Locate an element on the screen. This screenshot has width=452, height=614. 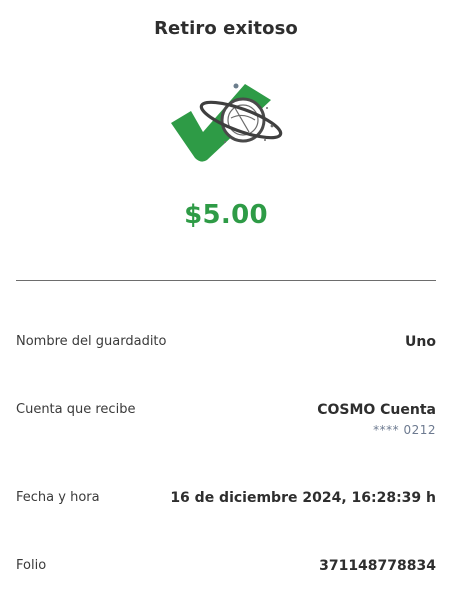
receiving-account-value: COSMO Cuenta is located at coordinates (376, 410).